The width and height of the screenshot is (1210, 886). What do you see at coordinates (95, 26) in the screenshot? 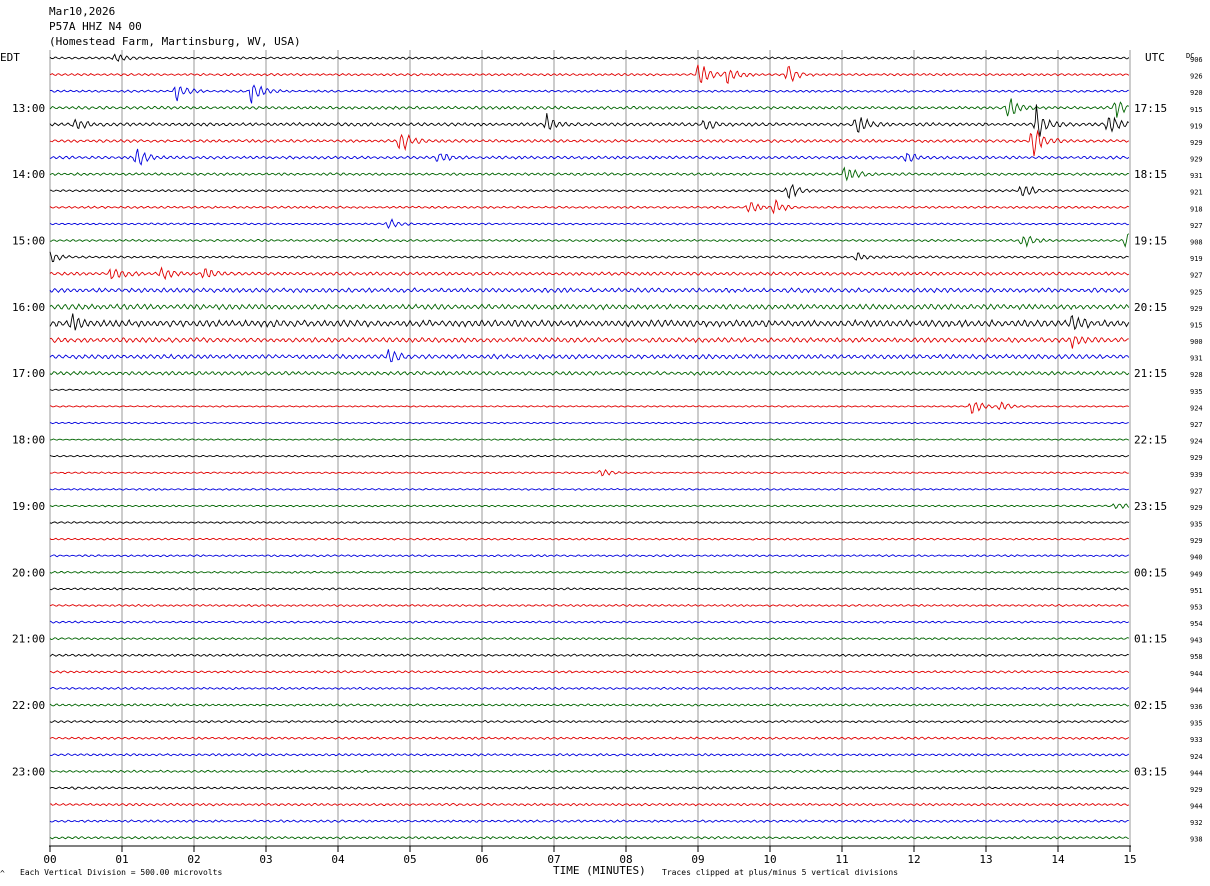
I see `header-station: P57A HHZ N4 00` at bounding box center [95, 26].